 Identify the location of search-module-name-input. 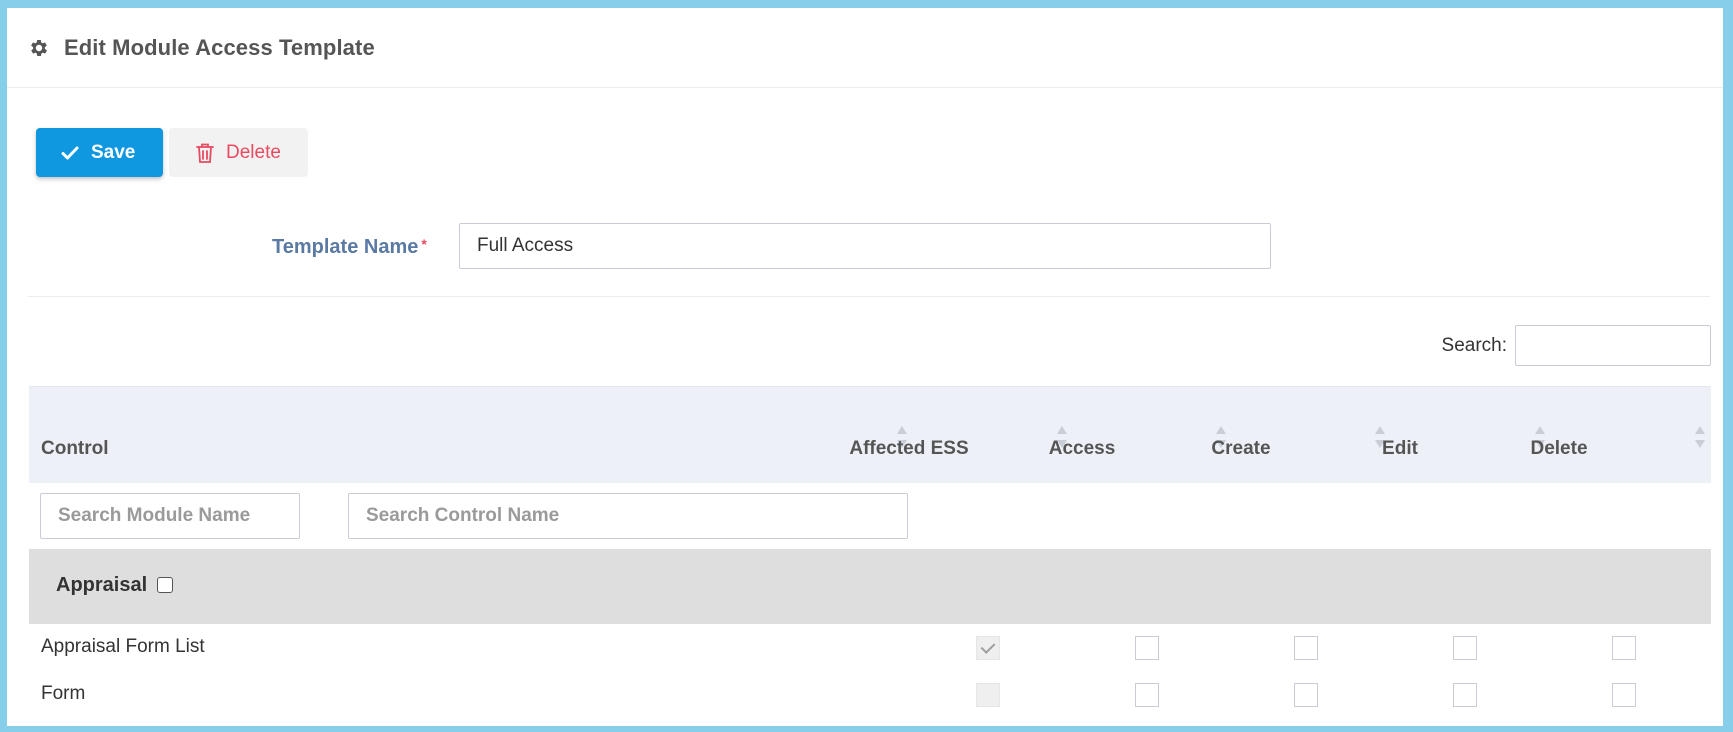
(170, 516).